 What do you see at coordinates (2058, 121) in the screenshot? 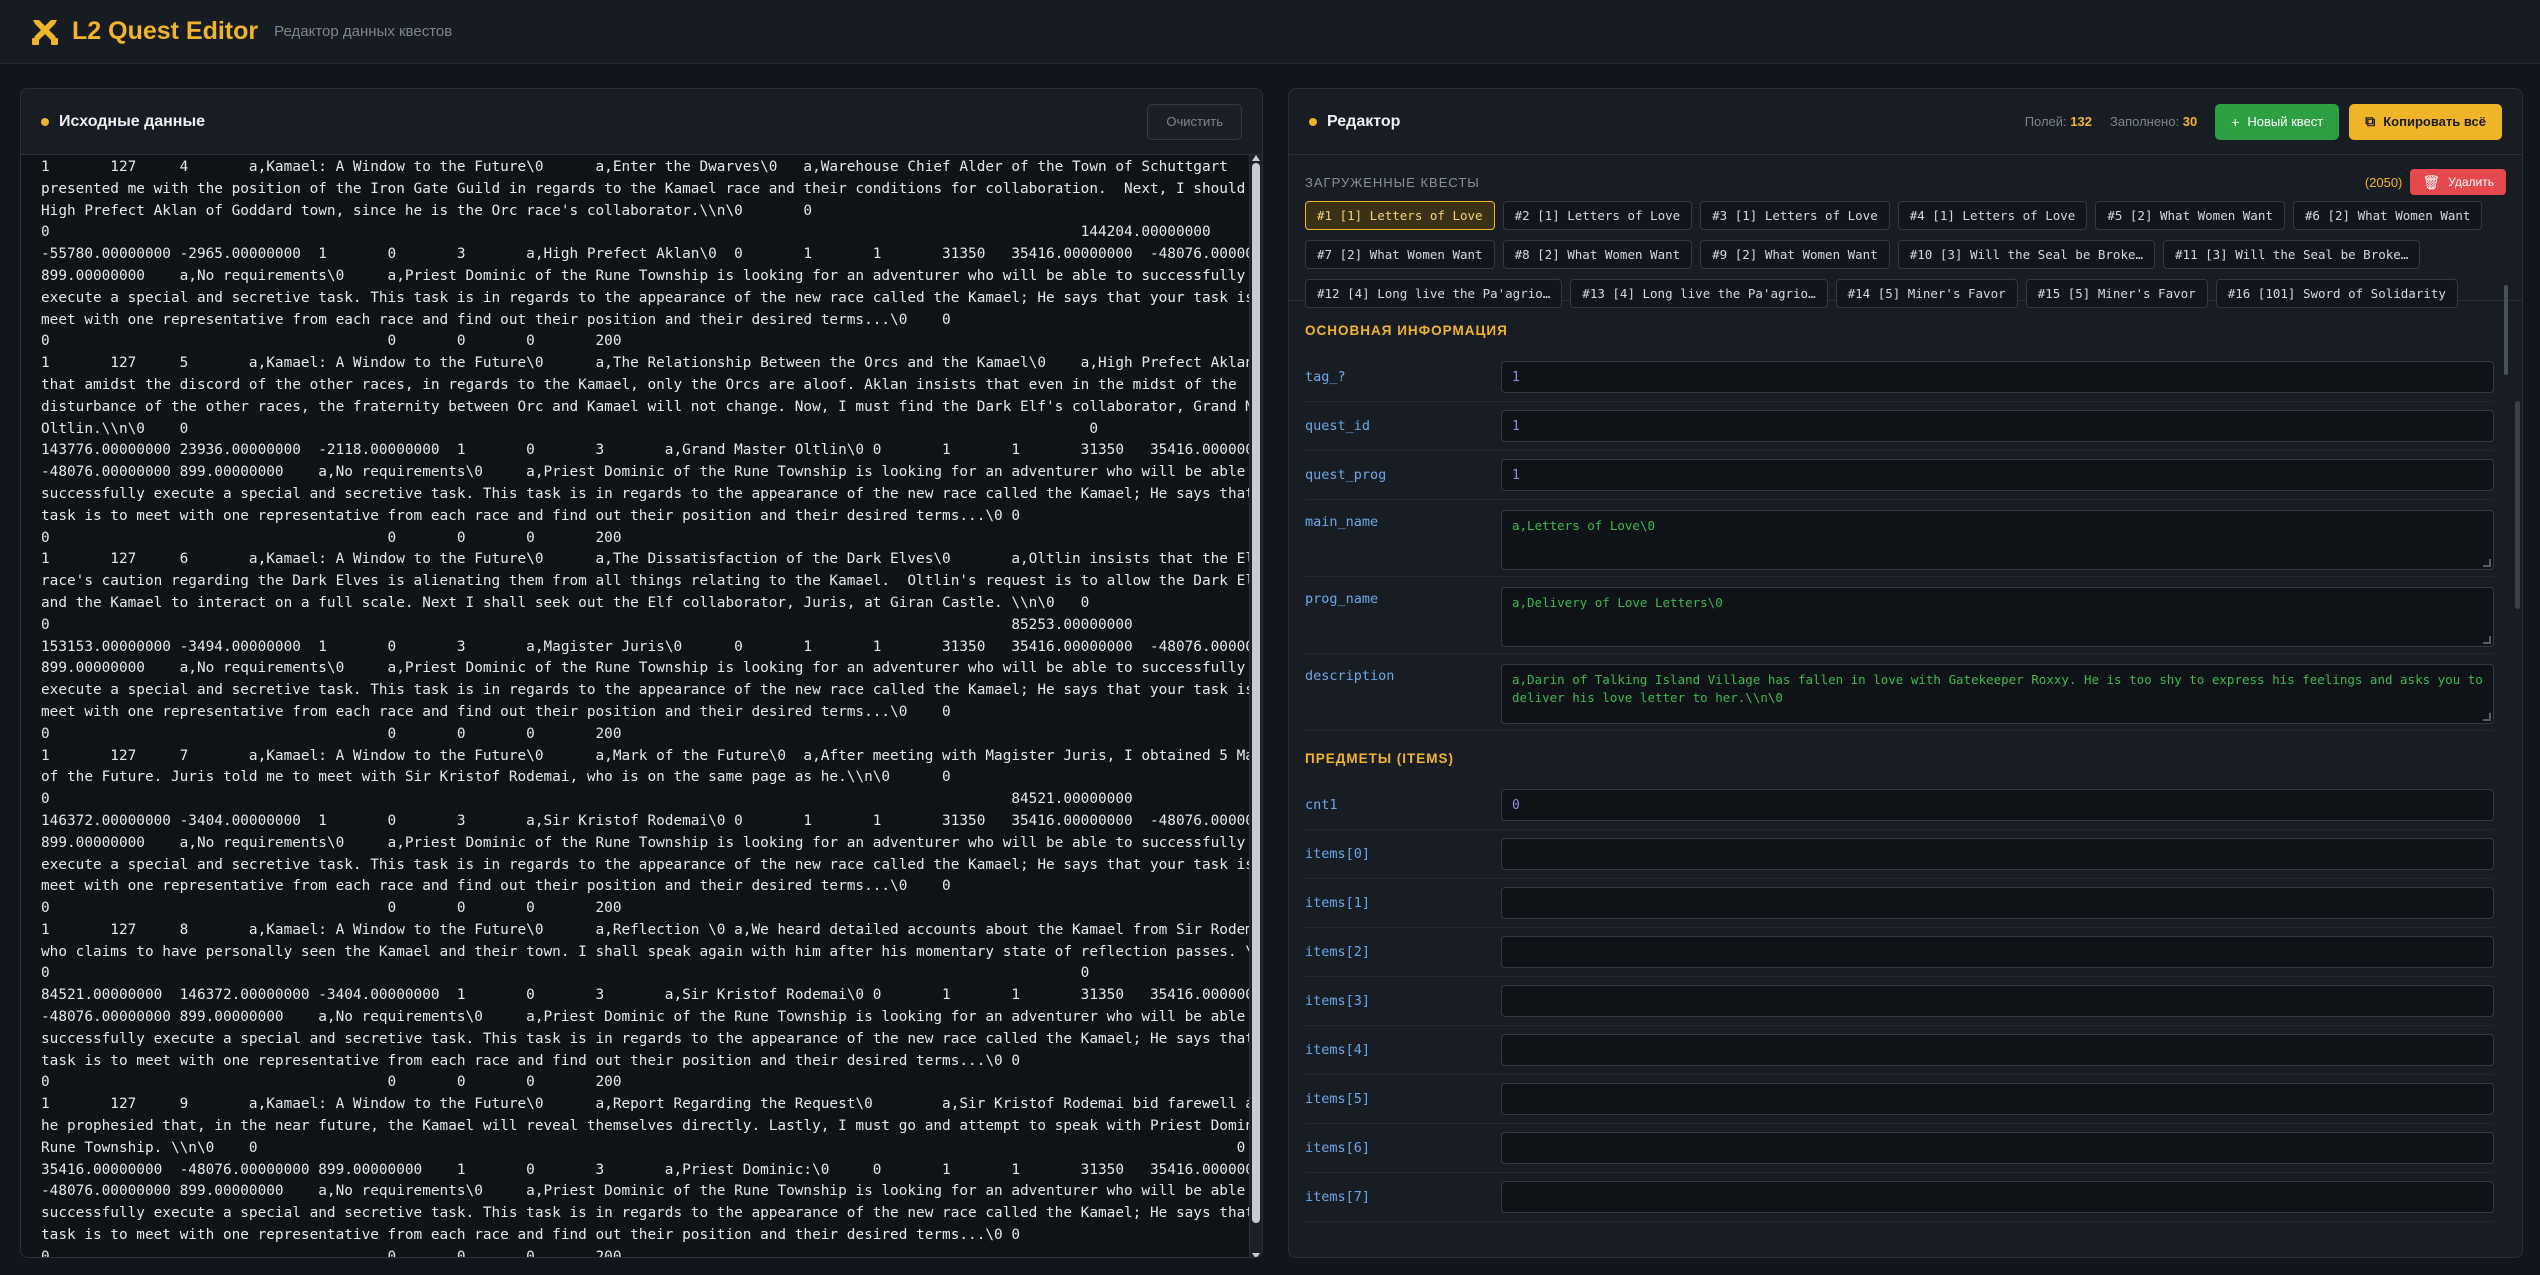
I see `fields-stat: Полей: 132` at bounding box center [2058, 121].